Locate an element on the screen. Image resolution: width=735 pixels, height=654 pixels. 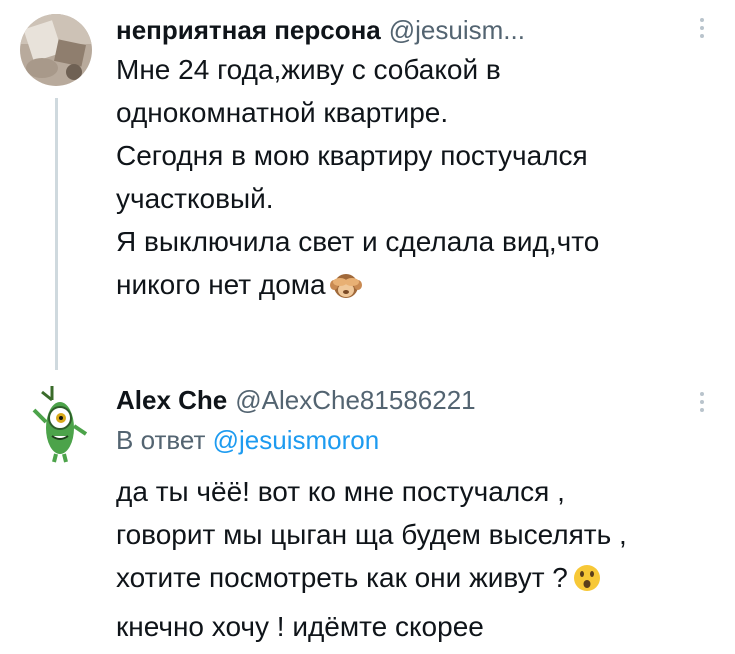
replying-to: В ответ @jesuismoron is located at coordinates (247, 440).